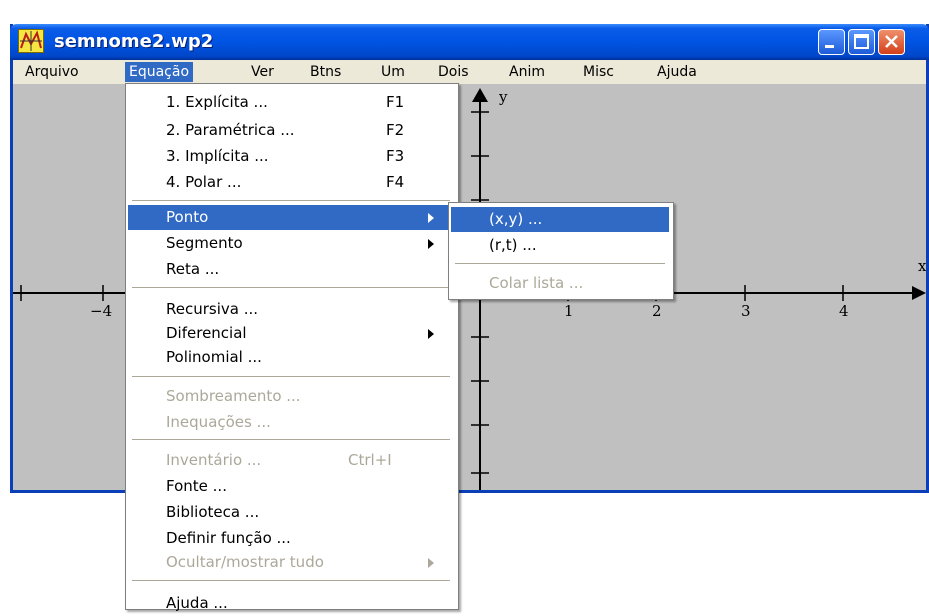  Describe the element at coordinates (370, 460) in the screenshot. I see `shortcut-ctrl-i: Ctrl+I` at that location.